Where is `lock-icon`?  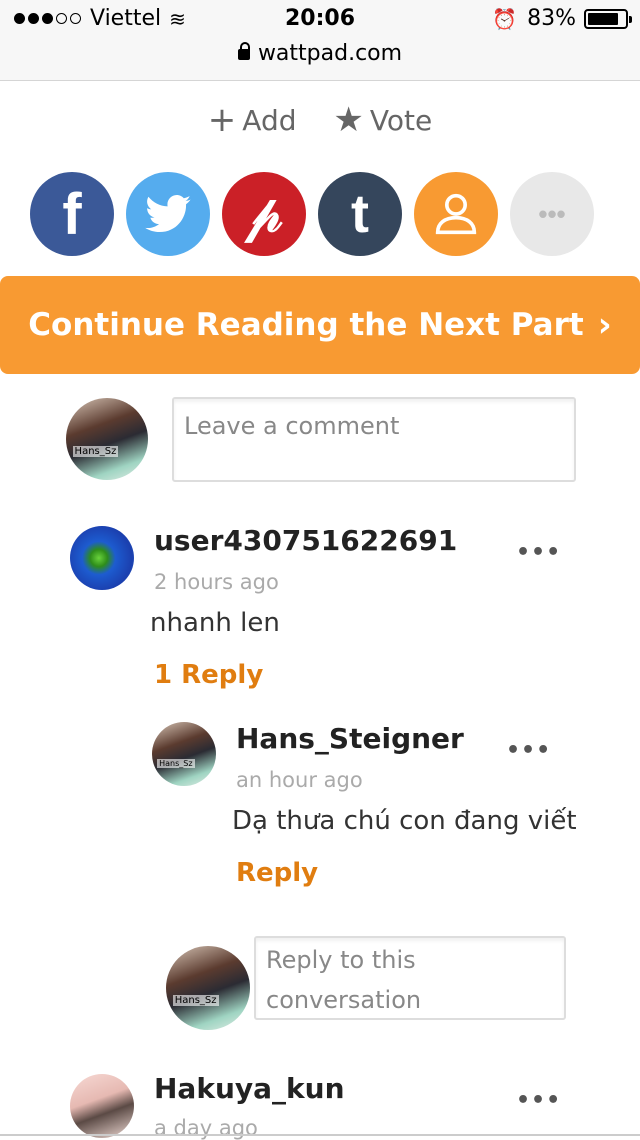
lock-icon is located at coordinates (243, 51).